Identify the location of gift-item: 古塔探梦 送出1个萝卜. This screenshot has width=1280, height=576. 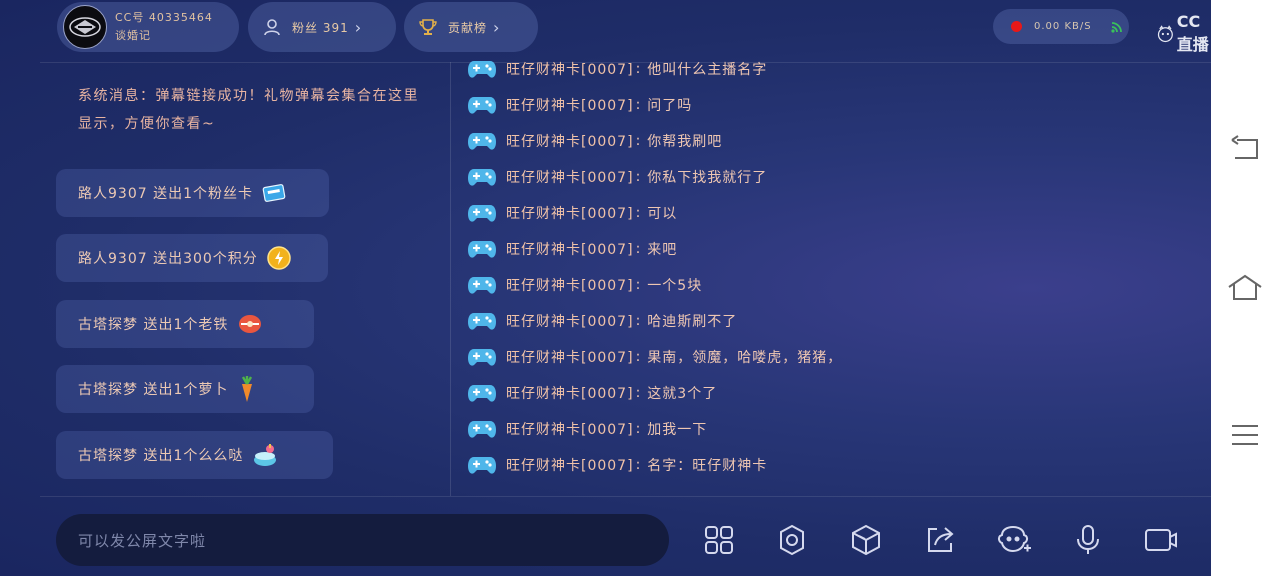
(185, 389).